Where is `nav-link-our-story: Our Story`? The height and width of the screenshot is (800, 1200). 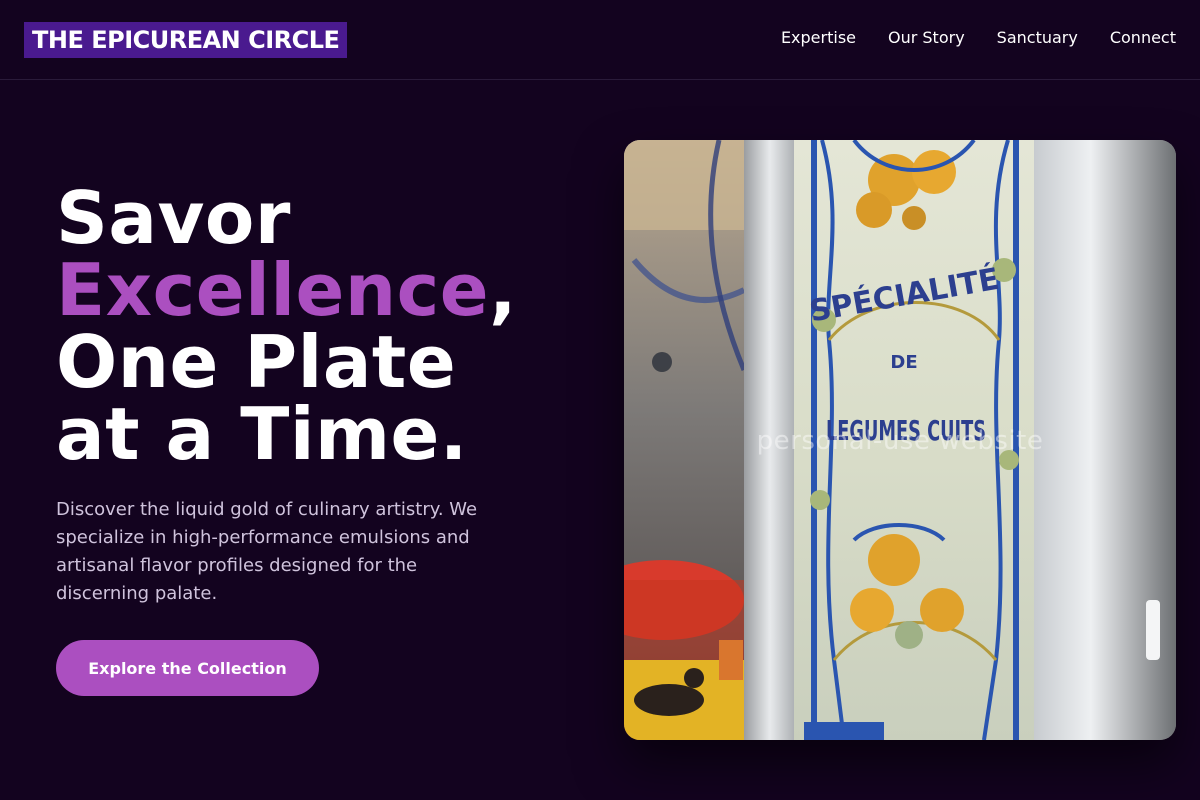
nav-link-our-story: Our Story is located at coordinates (926, 38).